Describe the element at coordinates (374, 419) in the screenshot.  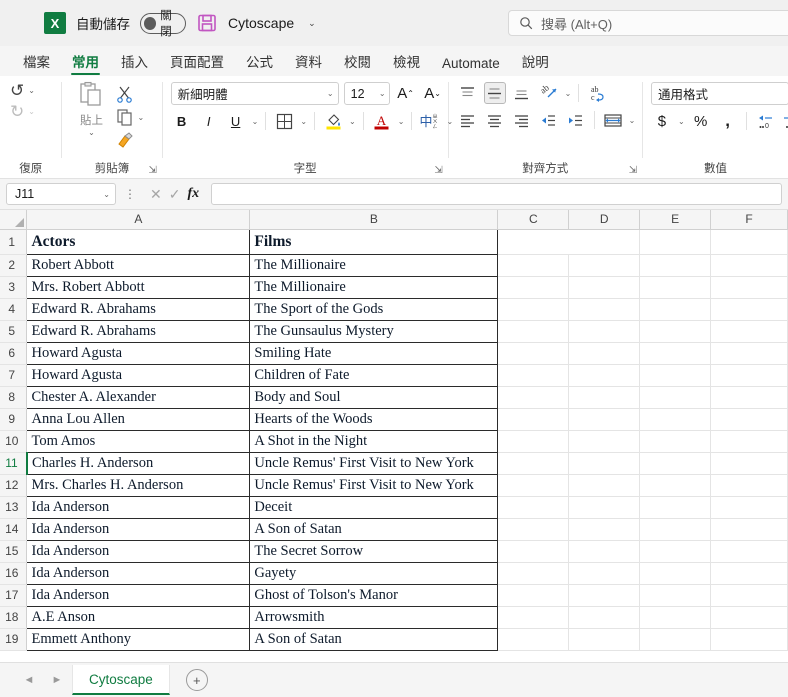
I see `cell-B9: Hearts of the Woods` at that location.